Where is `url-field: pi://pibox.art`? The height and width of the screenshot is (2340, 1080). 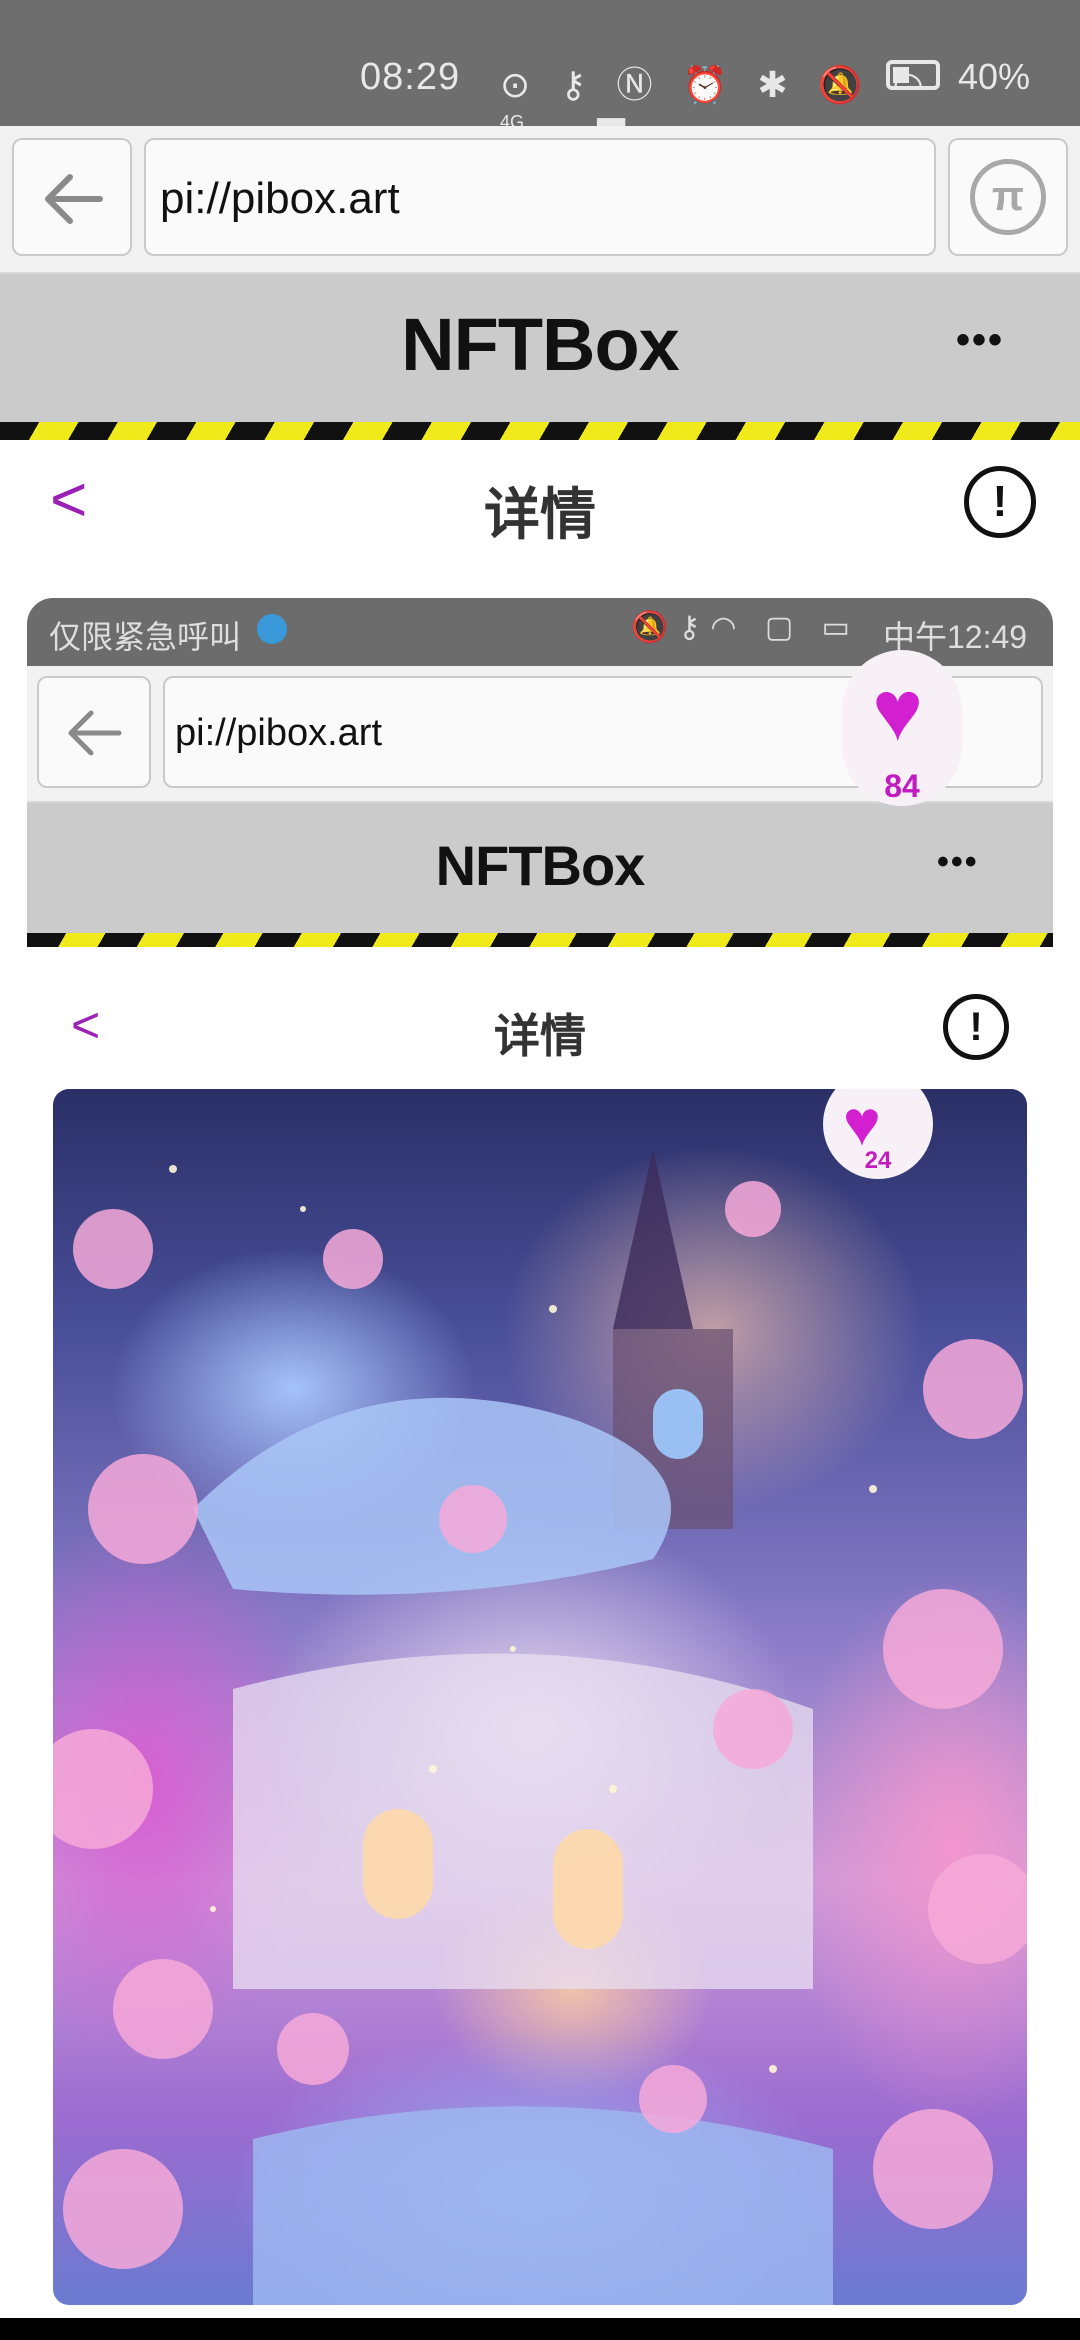 url-field: pi://pibox.art is located at coordinates (540, 197).